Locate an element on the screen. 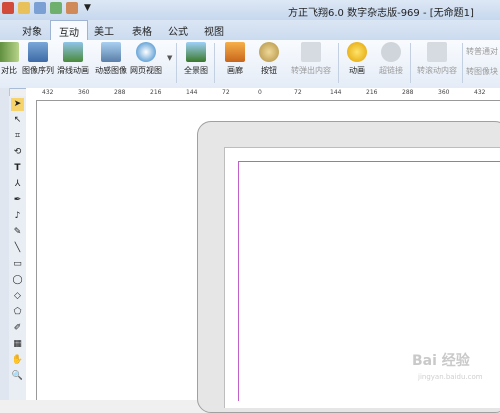  save-icon is located at coordinates (40, 8).